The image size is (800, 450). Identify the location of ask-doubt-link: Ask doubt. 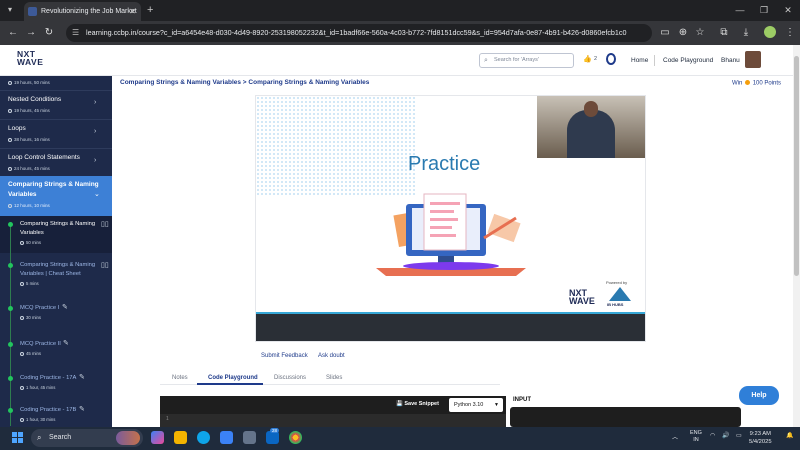
(331, 356).